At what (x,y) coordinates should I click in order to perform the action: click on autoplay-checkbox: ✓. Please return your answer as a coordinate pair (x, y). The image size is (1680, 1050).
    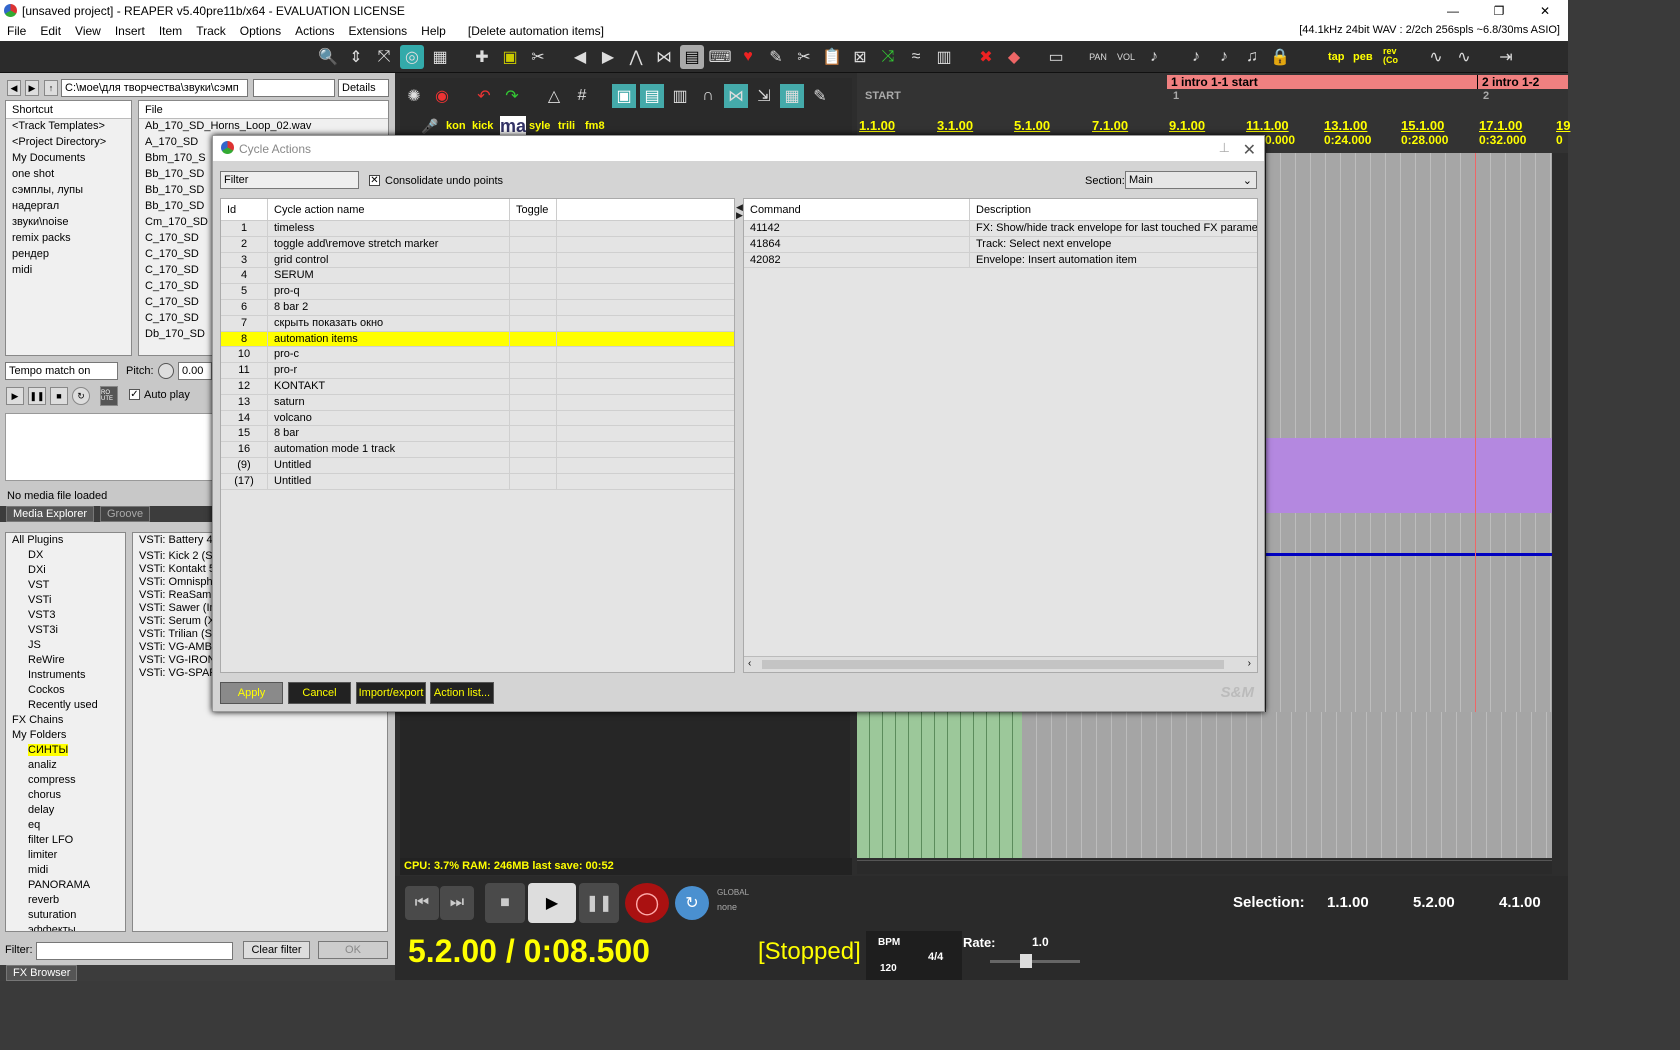
    Looking at the image, I should click on (134, 394).